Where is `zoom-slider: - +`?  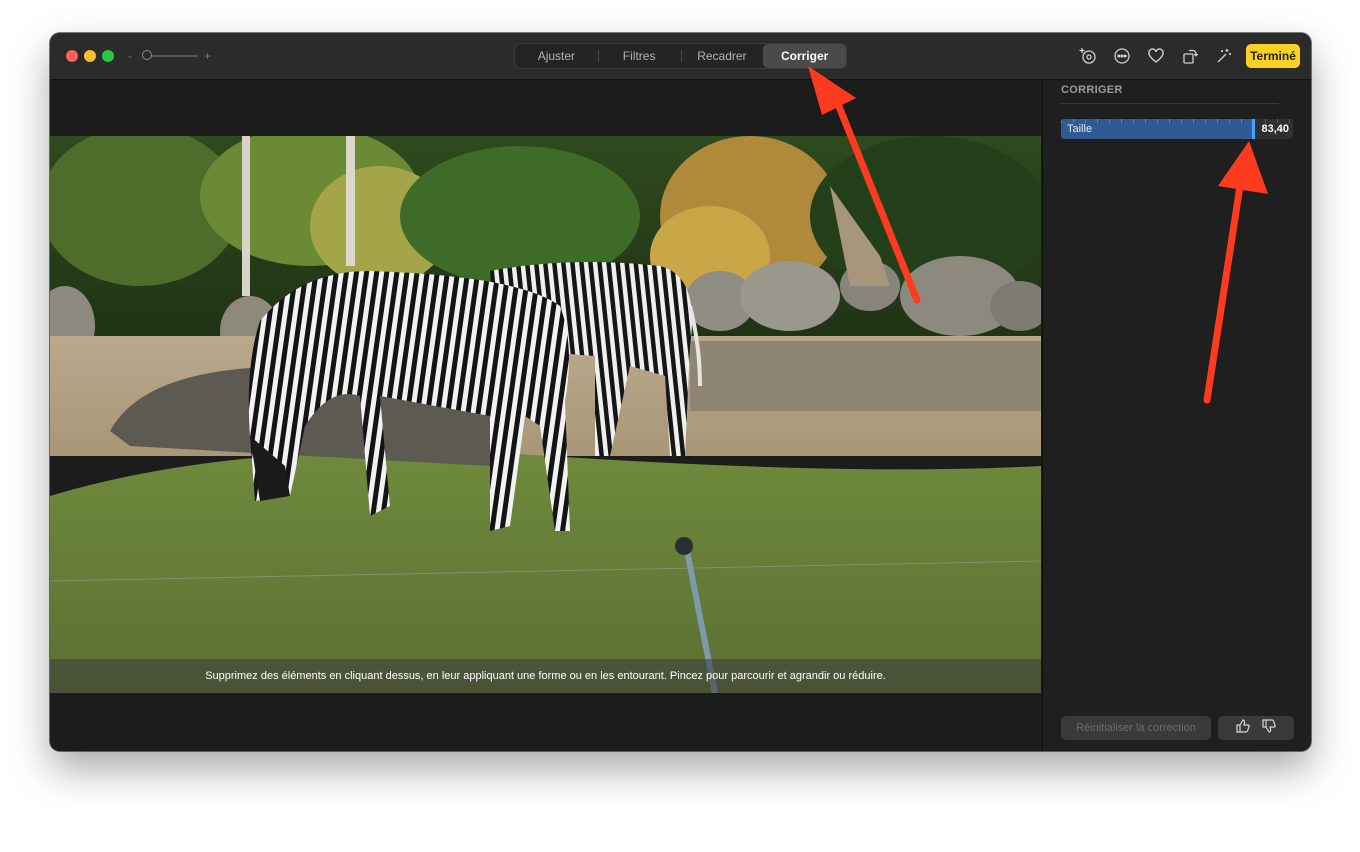
zoom-slider: - + is located at coordinates (173, 56).